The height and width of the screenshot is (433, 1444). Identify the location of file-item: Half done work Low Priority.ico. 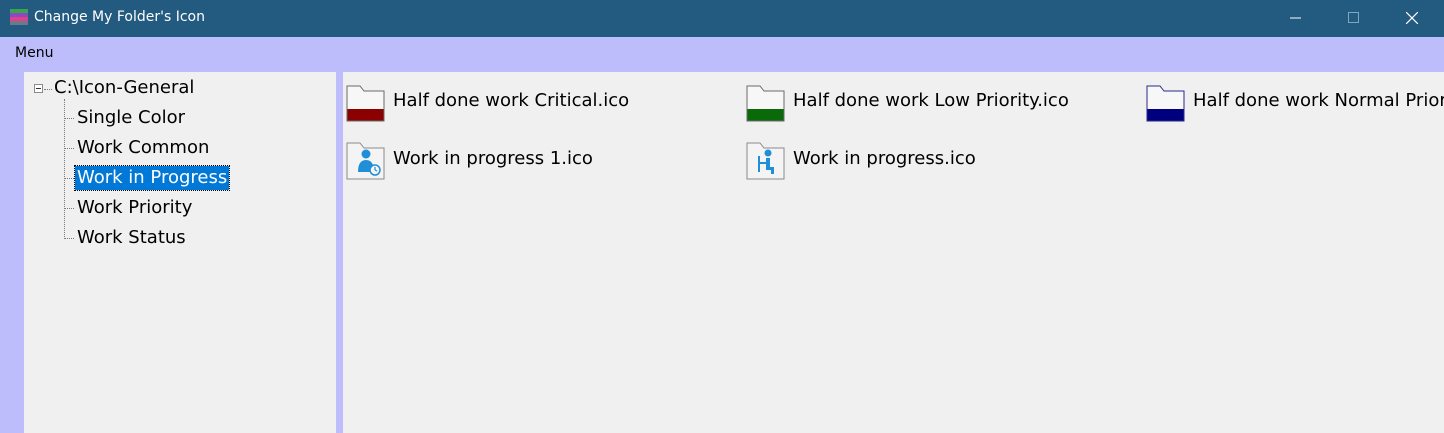
(941, 104).